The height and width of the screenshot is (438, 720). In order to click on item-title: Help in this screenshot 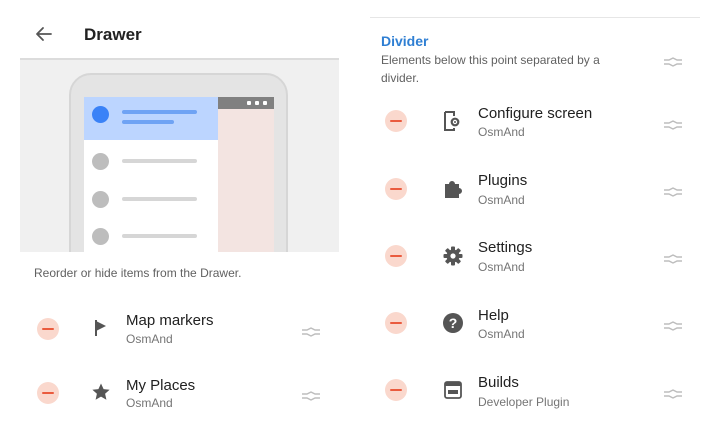, I will do `click(493, 315)`.